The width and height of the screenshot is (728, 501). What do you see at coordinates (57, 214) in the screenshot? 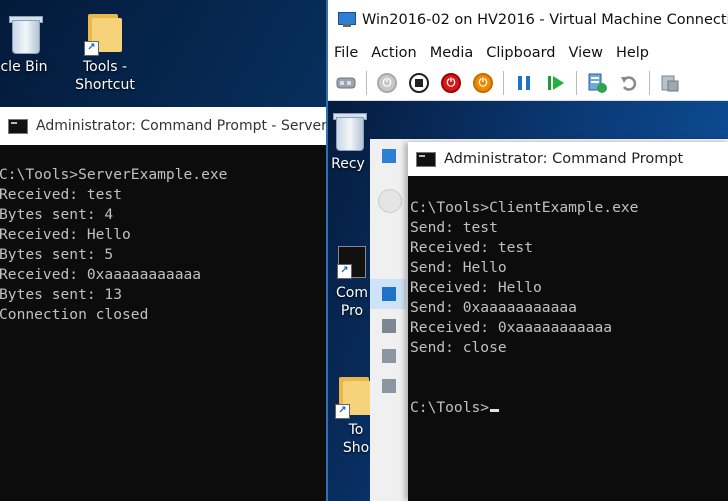
I see `console-line: Bytes sent: 4` at bounding box center [57, 214].